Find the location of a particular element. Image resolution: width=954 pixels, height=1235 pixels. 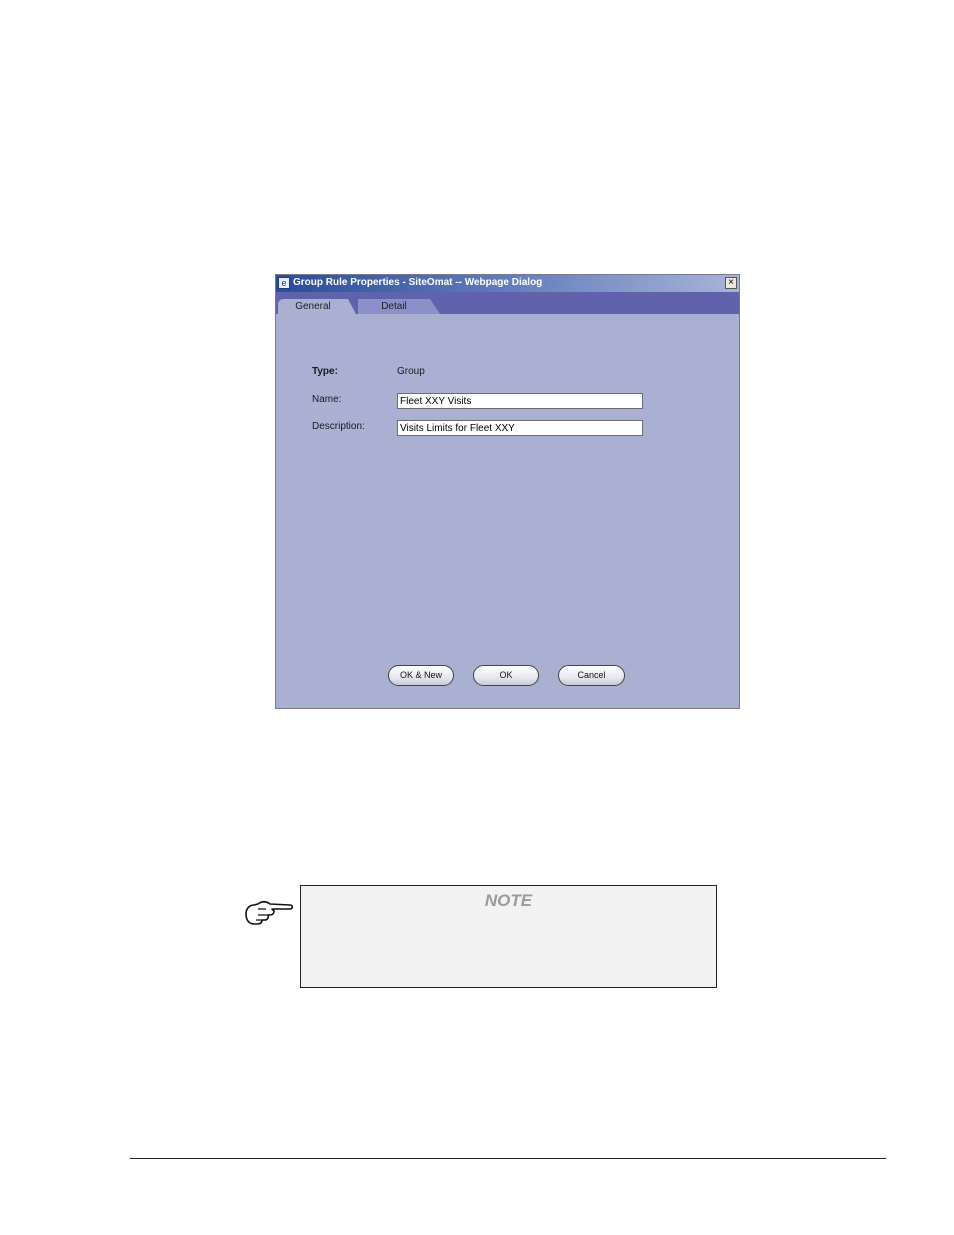

tab-general: General is located at coordinates (317, 306).